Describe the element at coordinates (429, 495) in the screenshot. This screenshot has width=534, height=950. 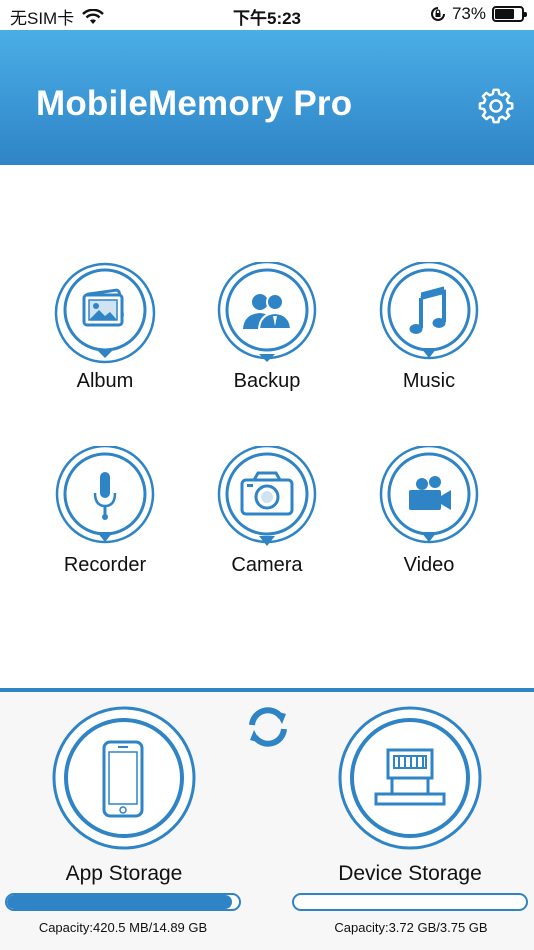
I see `video-camera-icon` at that location.